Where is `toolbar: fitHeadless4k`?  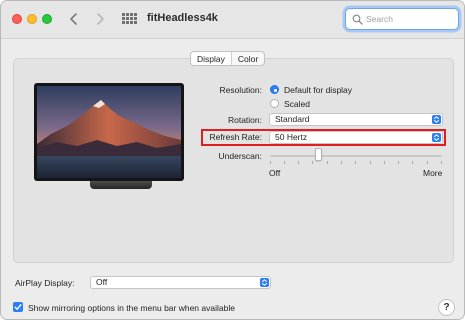 toolbar: fitHeadless4k is located at coordinates (232, 20).